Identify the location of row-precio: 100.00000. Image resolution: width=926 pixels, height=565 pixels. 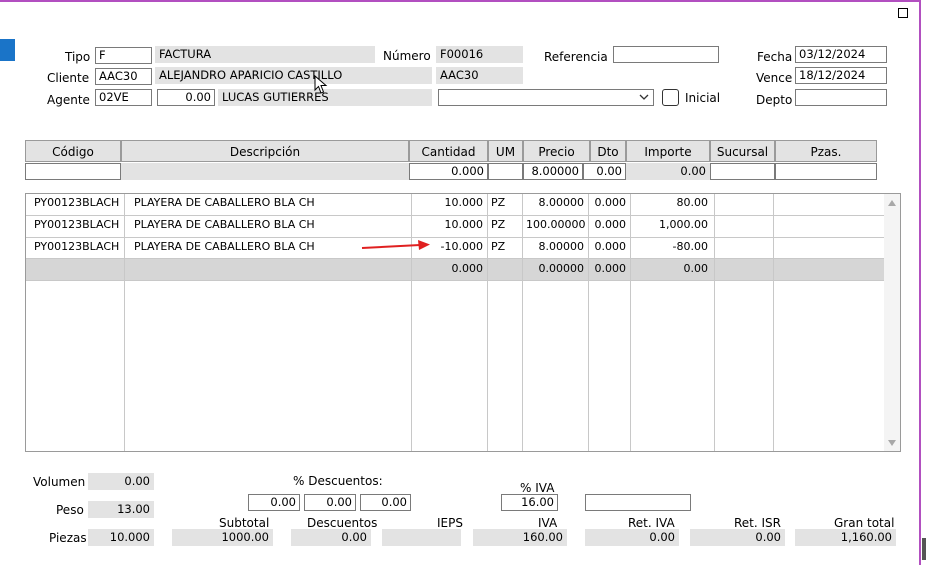
(556, 224).